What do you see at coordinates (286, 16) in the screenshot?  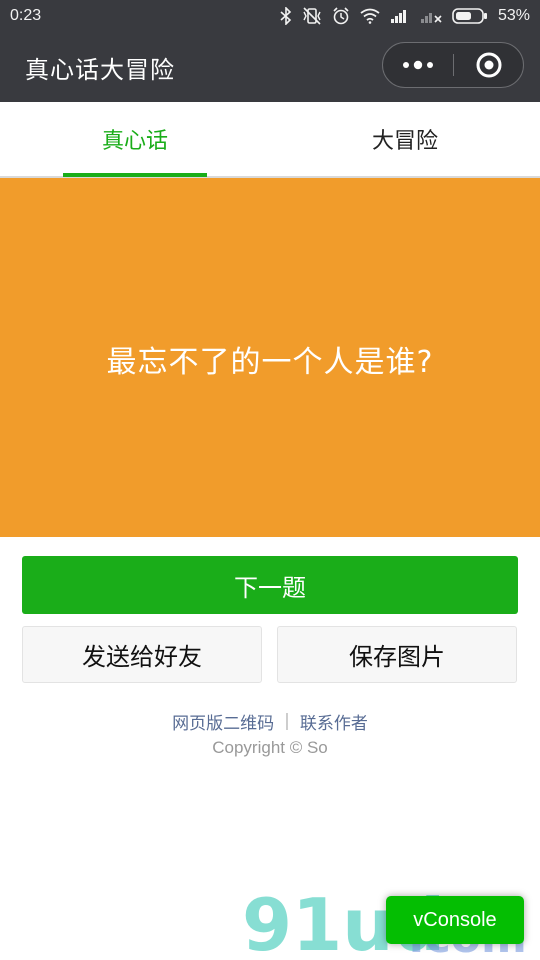 I see `bluetooth-icon` at bounding box center [286, 16].